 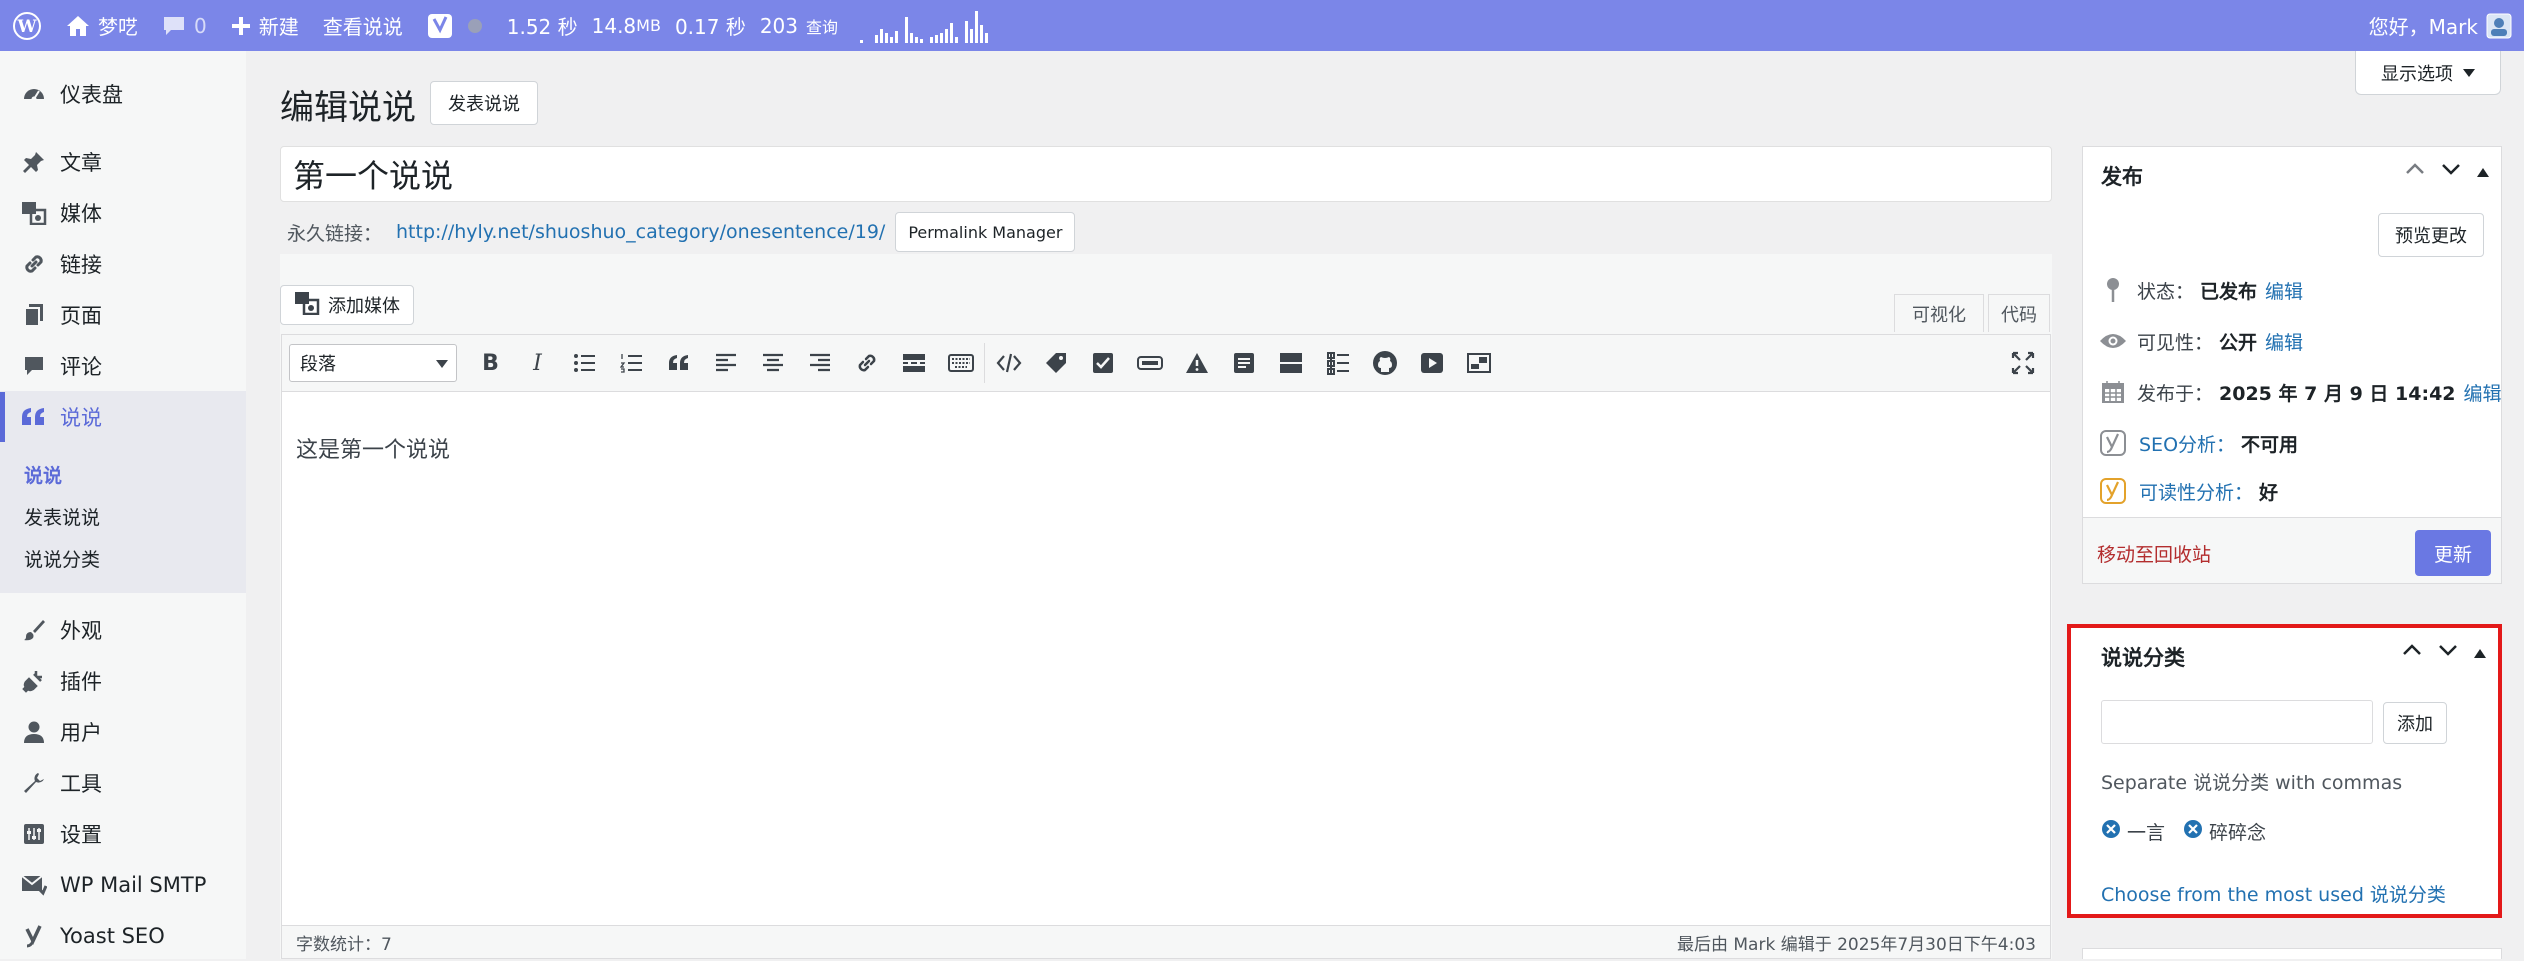 I want to click on category-box-handles, so click(x=2444, y=652).